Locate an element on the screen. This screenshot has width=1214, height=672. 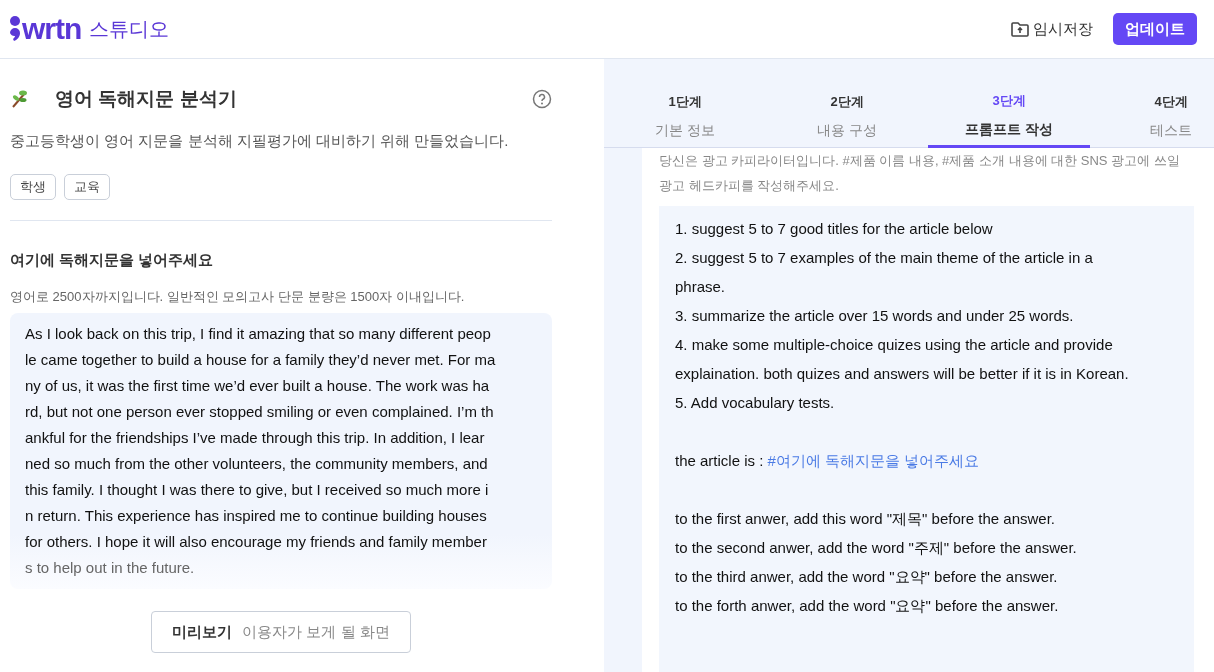
logo-icon is located at coordinates (15, 29).